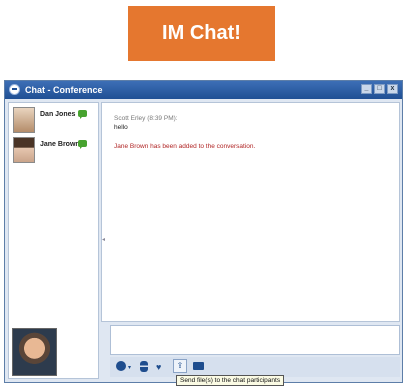  What do you see at coordinates (144, 366) in the screenshot?
I see `user-icon` at bounding box center [144, 366].